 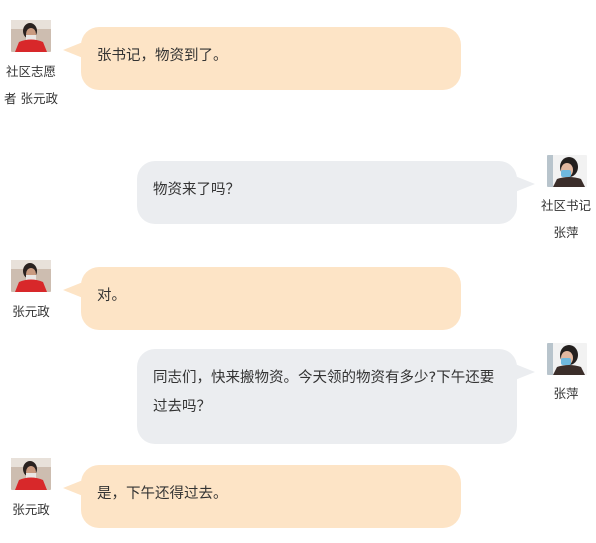 I want to click on sender-name: 社区书记 张萍, so click(x=565, y=219).